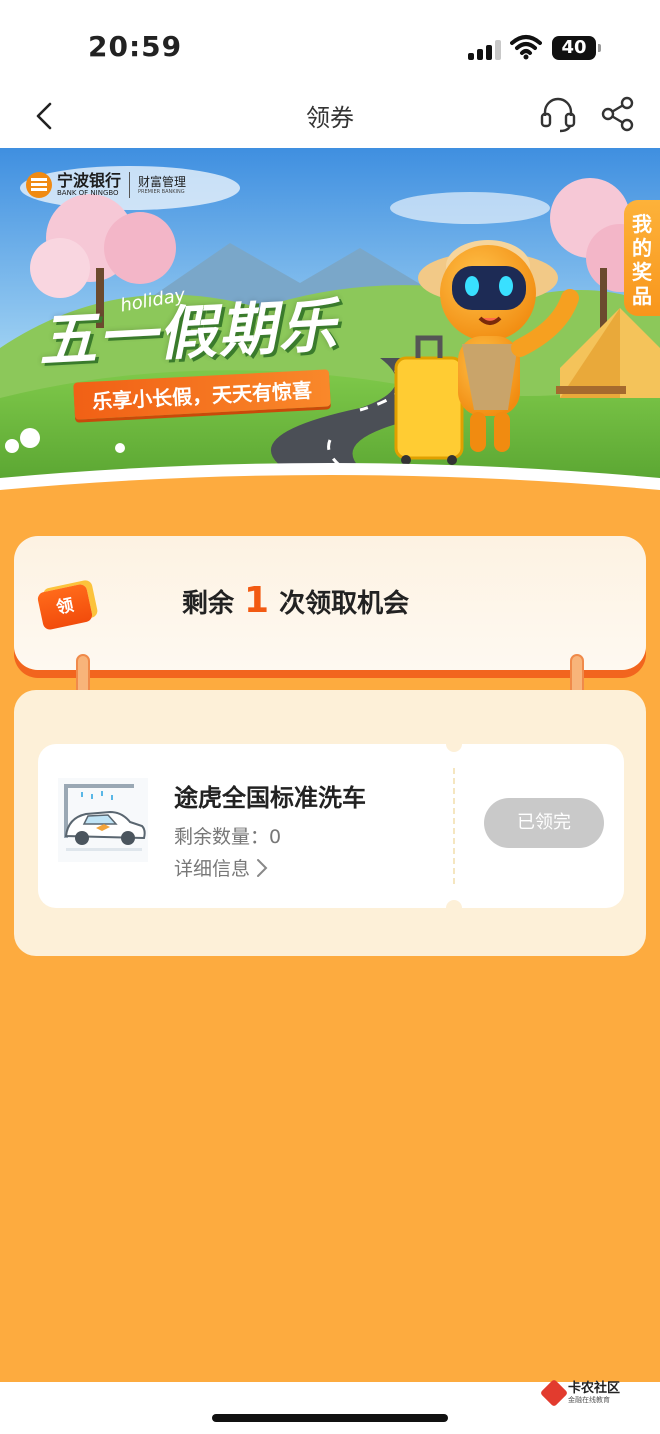 This screenshot has height=1434, width=660. What do you see at coordinates (330, 1418) in the screenshot?
I see `home-indicator` at bounding box center [330, 1418].